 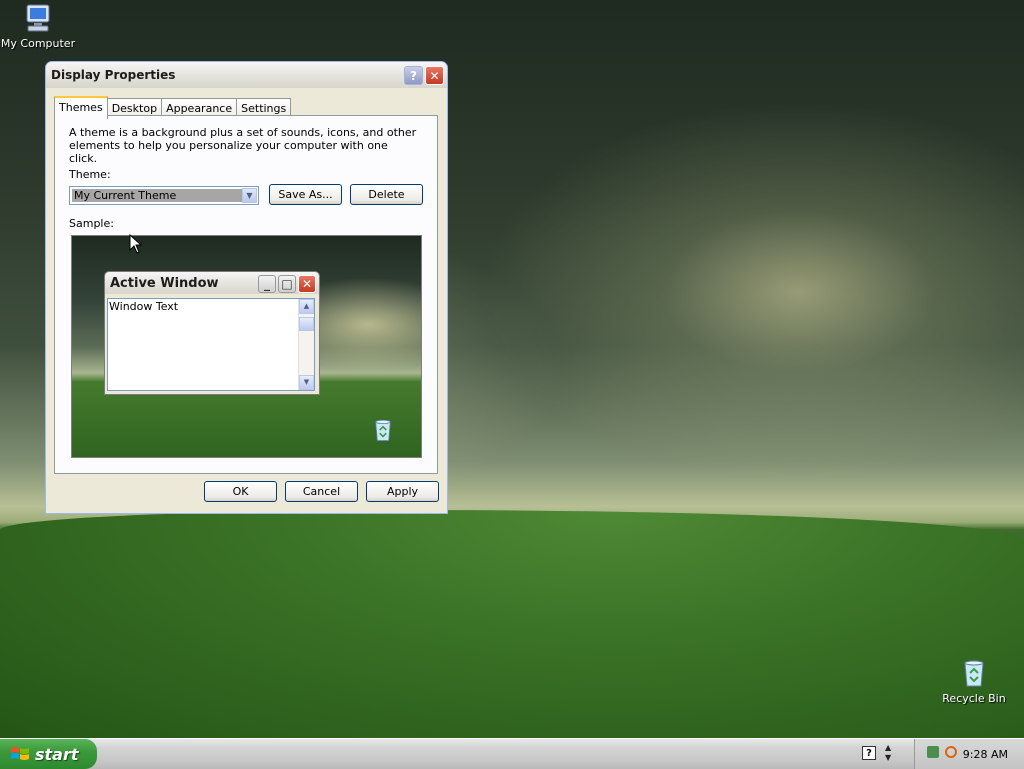 I want to click on system-tray: 9:28 AM, so click(x=969, y=754).